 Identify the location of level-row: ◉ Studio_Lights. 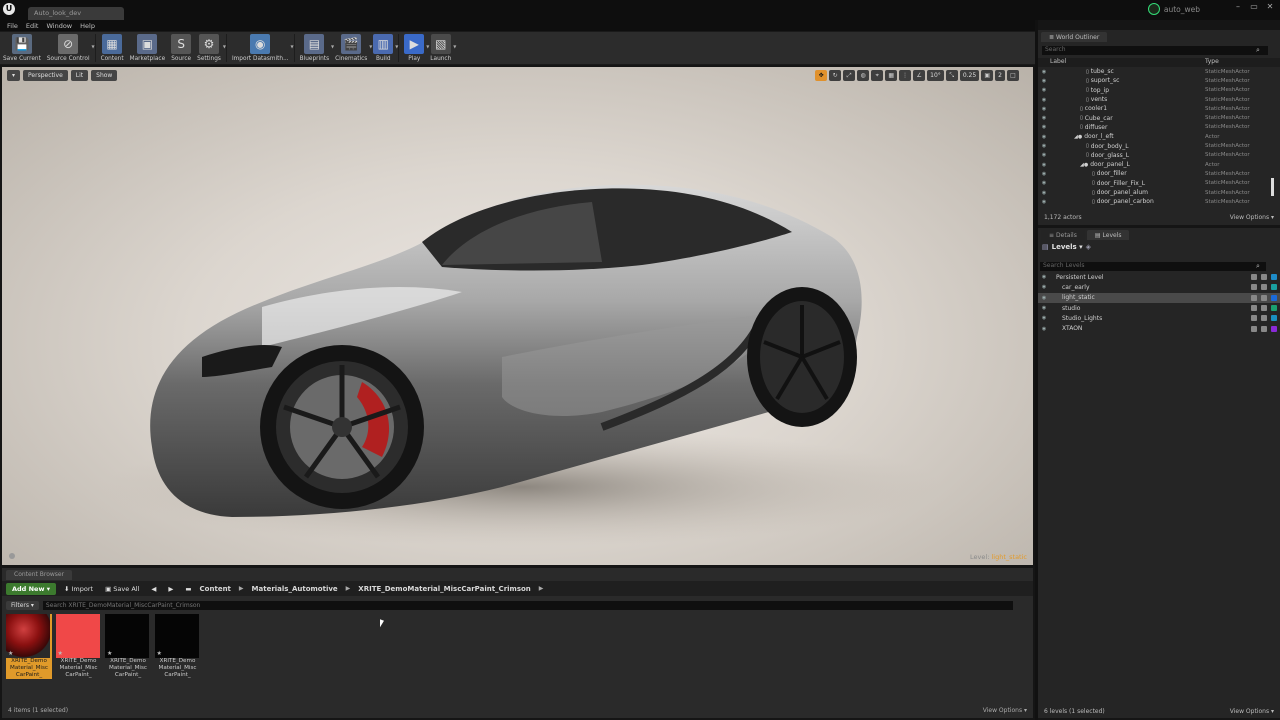
(1159, 318).